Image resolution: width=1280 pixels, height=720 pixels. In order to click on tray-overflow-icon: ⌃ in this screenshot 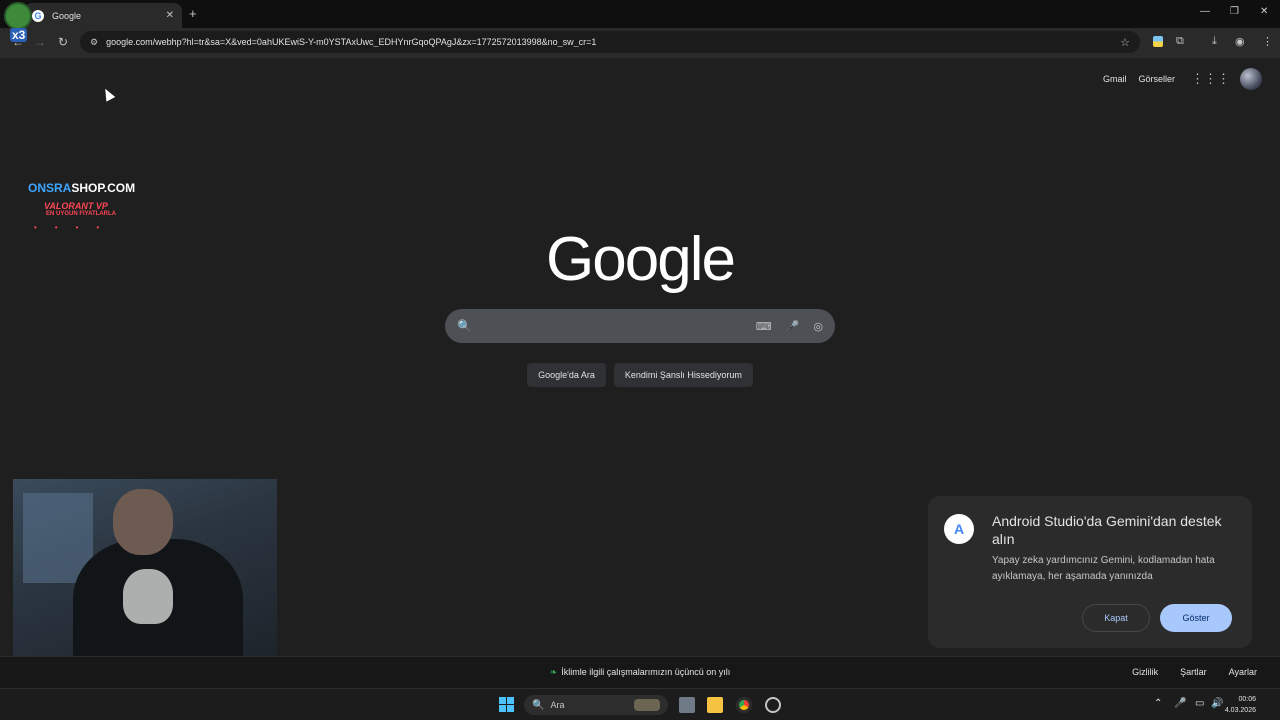, I will do `click(1158, 703)`.